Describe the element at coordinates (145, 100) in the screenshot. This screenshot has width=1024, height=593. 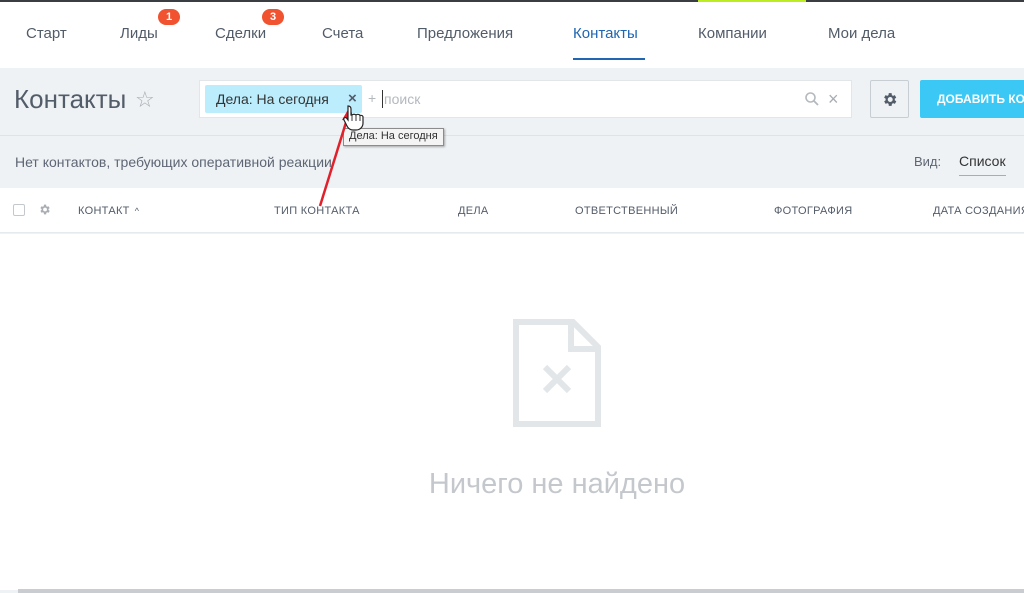
I see `star-icon: ☆` at that location.